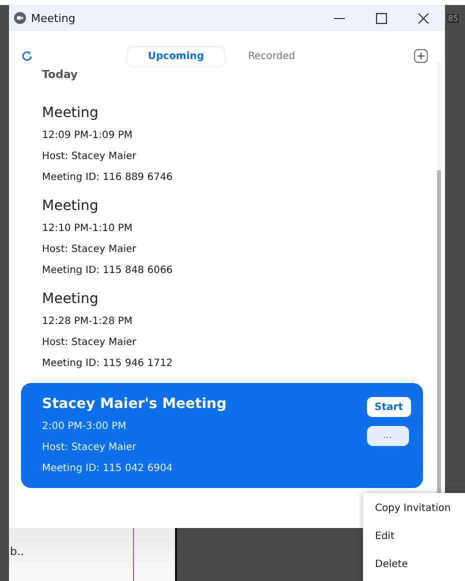 This screenshot has height=581, width=465. Describe the element at coordinates (108, 178) in the screenshot. I see `meeting-id: Meeting ID: 116 889 6746` at that location.